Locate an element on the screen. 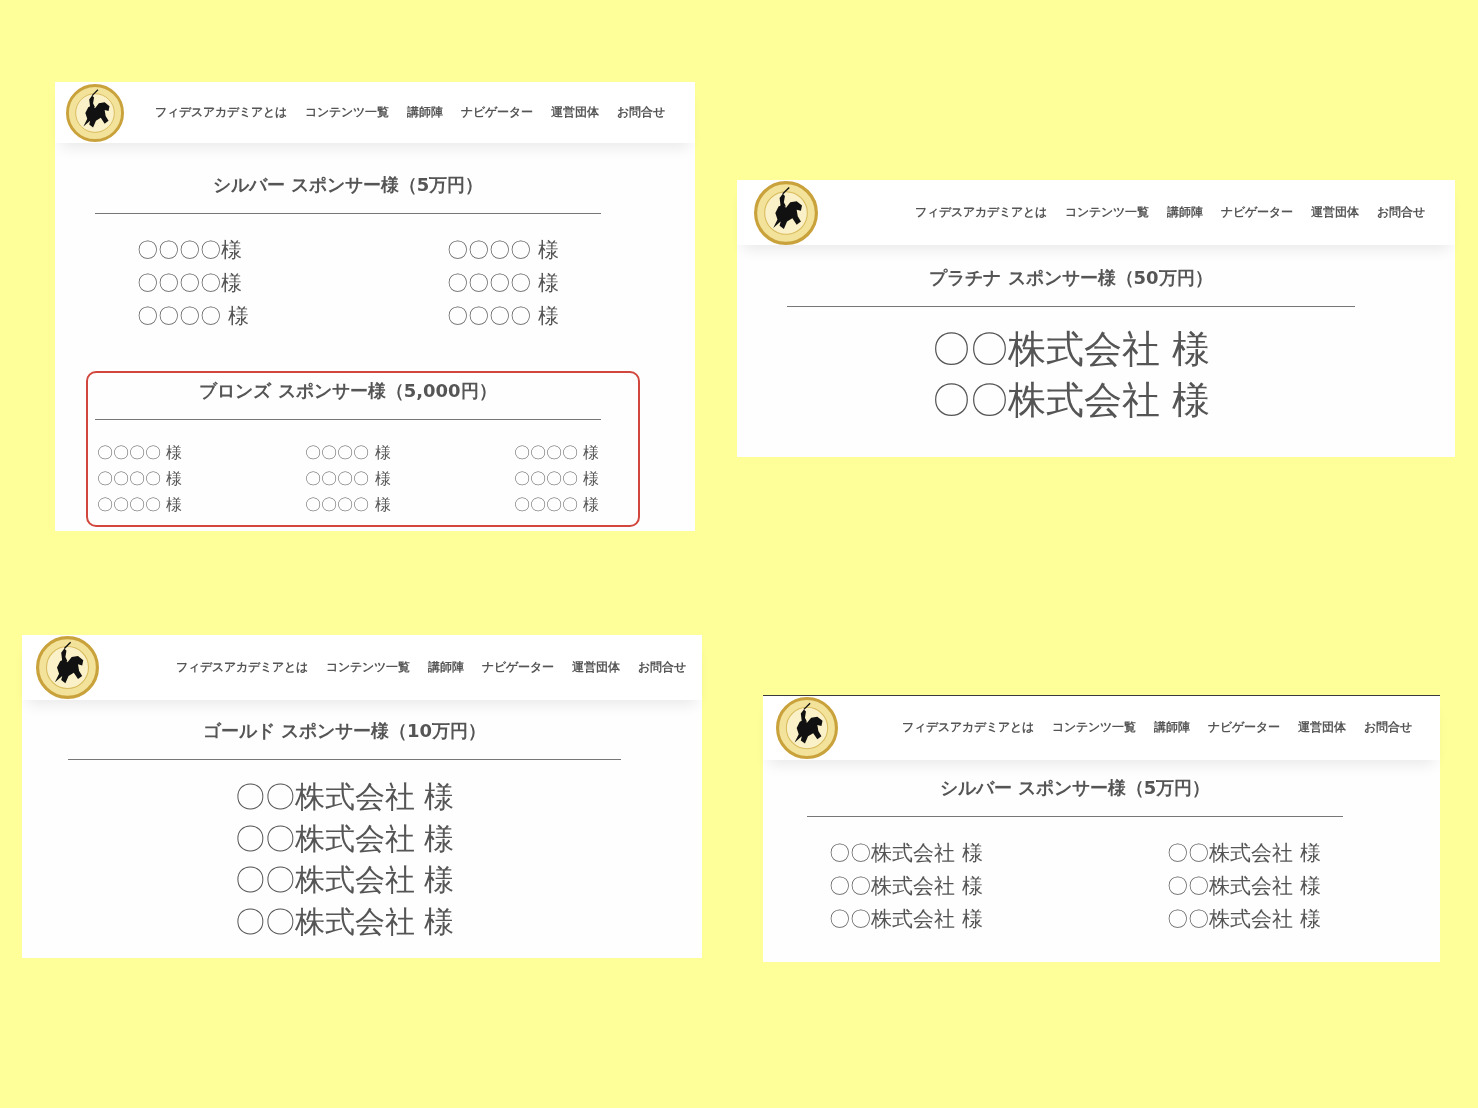 Image resolution: width=1478 pixels, height=1108 pixels. section-title: ゴールド スポンサー様（10万円） is located at coordinates (344, 731).